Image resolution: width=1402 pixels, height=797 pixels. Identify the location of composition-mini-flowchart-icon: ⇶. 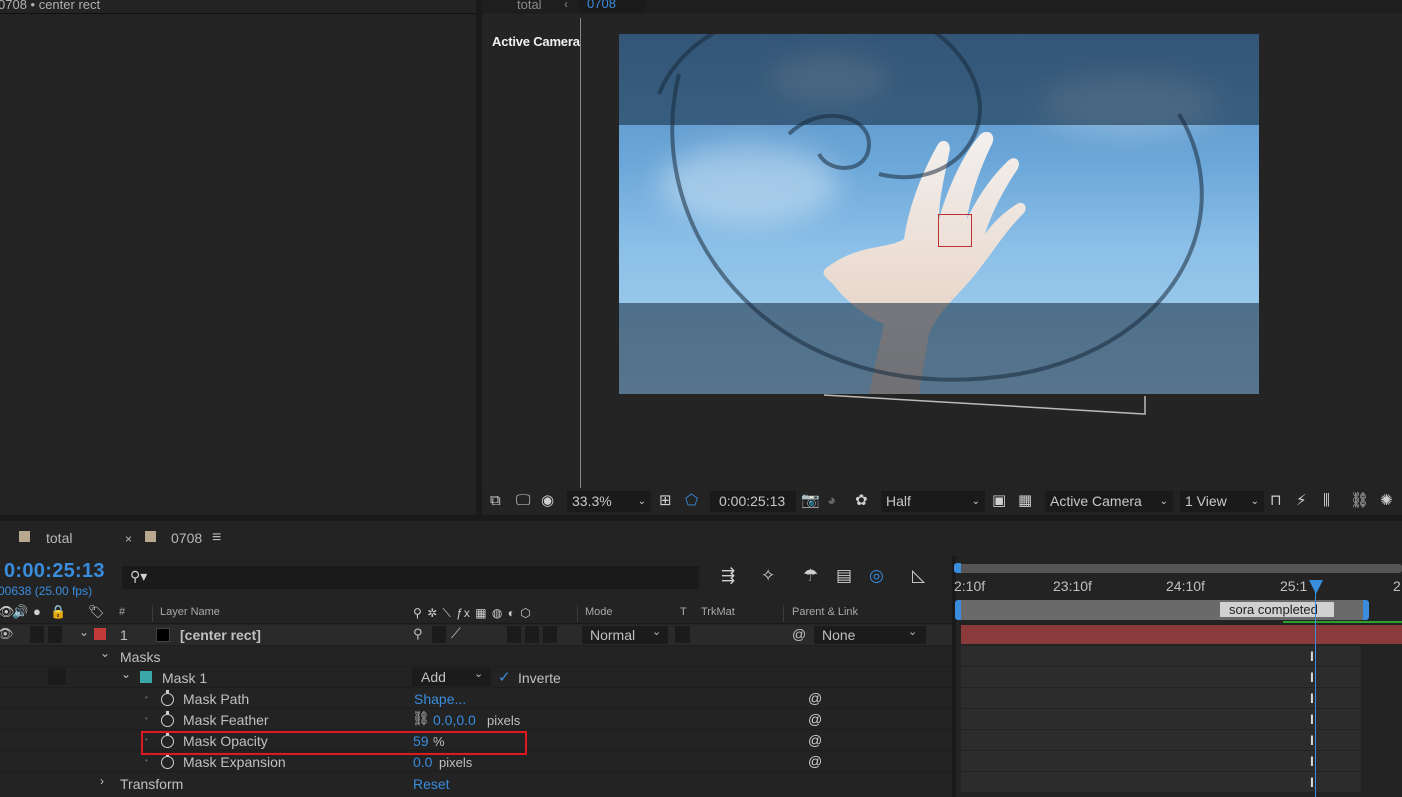
(728, 576).